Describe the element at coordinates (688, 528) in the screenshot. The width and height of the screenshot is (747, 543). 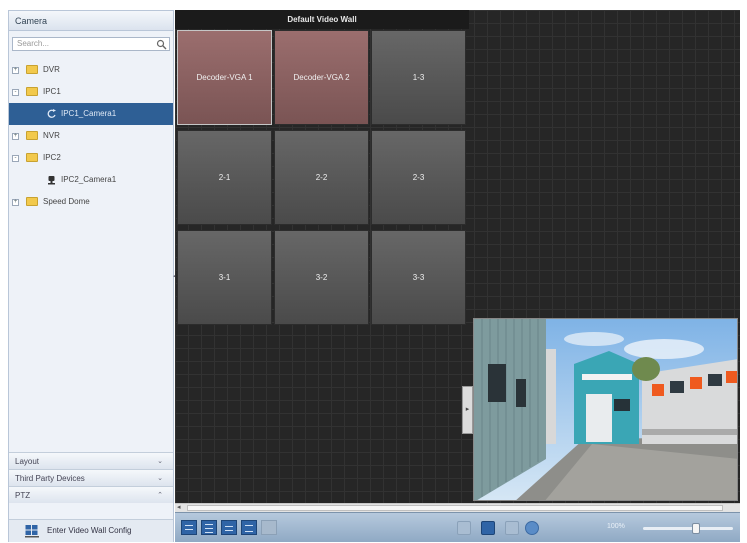
I see `zoom-slider` at that location.